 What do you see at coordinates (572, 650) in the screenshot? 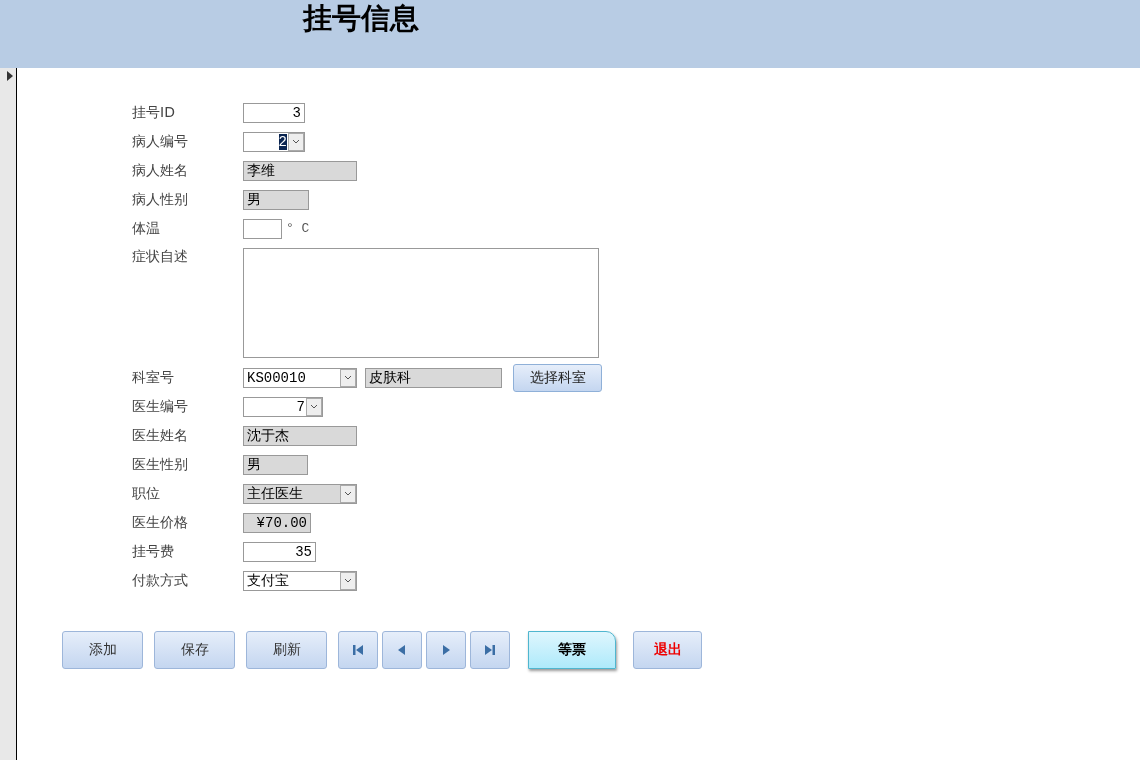
I see `wait-ticket-button: 等票` at bounding box center [572, 650].